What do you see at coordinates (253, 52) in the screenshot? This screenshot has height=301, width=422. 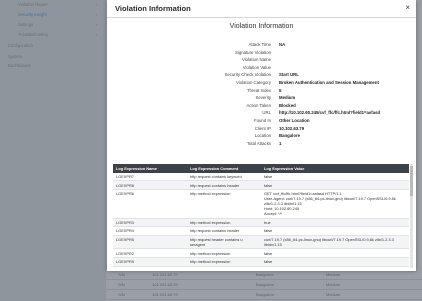 I see `detail-label: Signature Violation` at bounding box center [253, 52].